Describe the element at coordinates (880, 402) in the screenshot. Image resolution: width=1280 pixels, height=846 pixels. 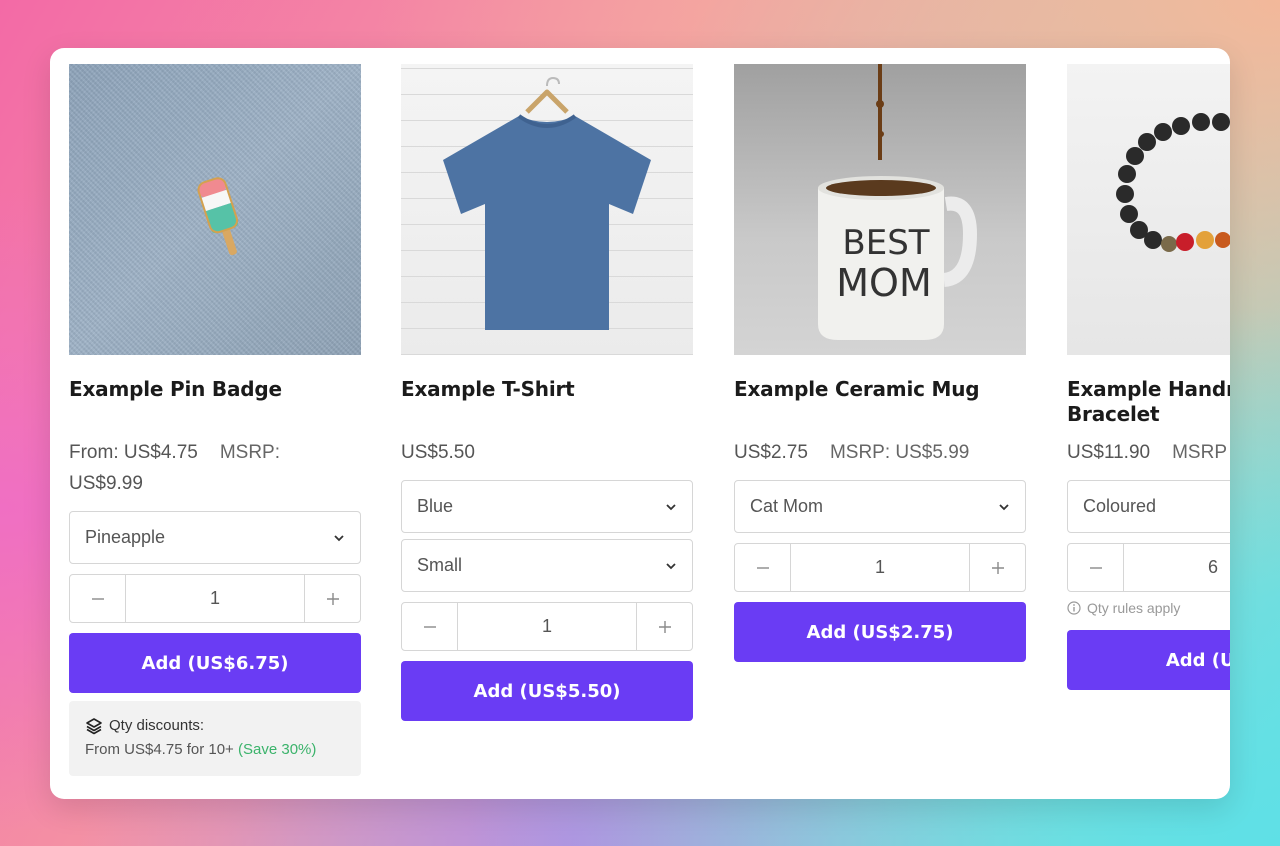
I see `product-title: Example Ceramic Mug` at that location.